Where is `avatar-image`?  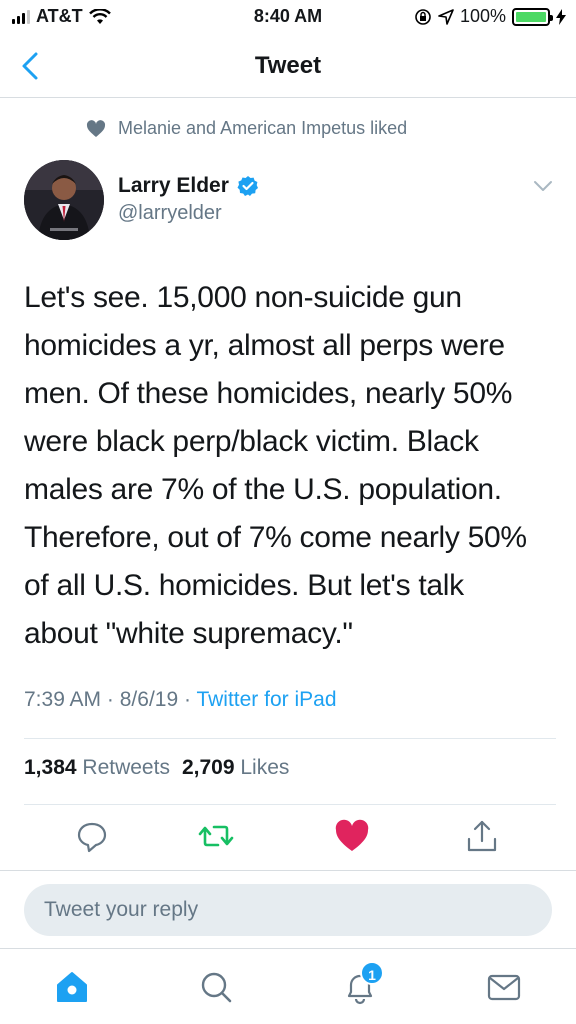
avatar-image is located at coordinates (64, 200).